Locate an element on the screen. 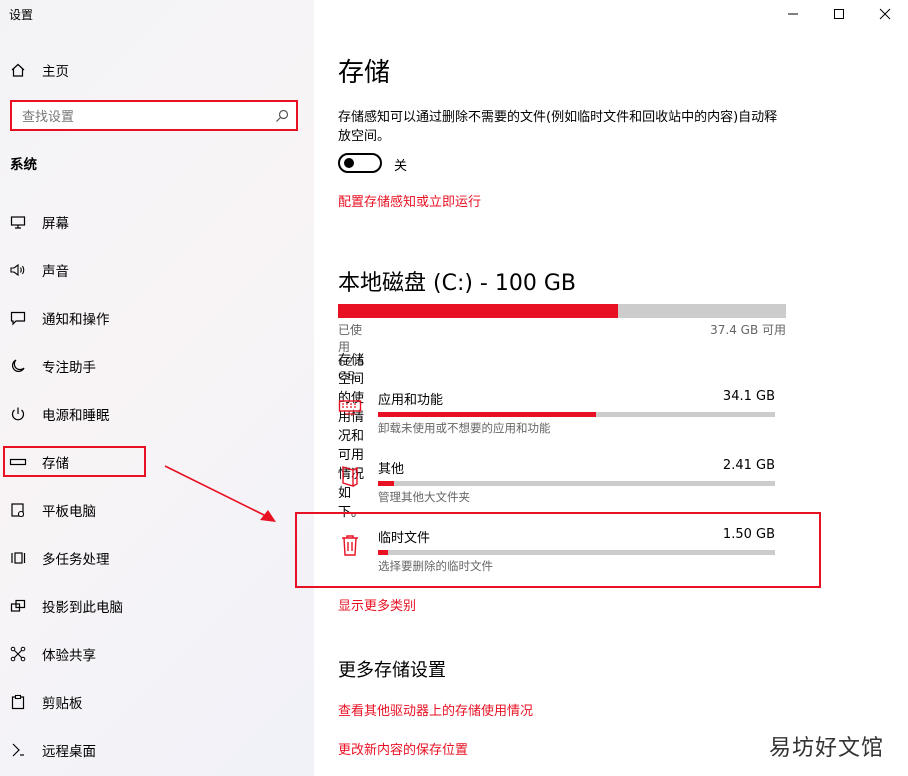 The image size is (908, 776). window-controls is located at coordinates (839, 14).